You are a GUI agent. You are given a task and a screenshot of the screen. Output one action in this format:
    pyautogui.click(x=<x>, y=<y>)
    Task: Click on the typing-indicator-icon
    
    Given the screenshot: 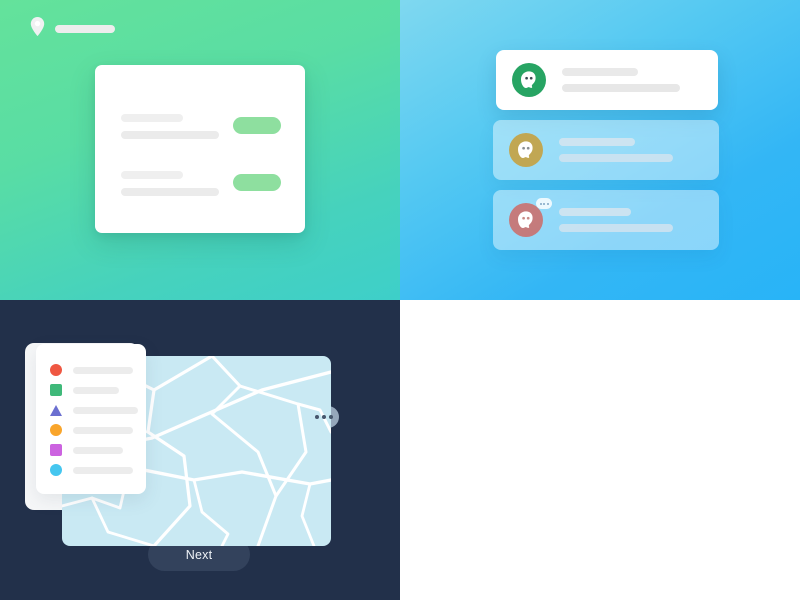 What is the action you would take?
    pyautogui.click(x=544, y=203)
    